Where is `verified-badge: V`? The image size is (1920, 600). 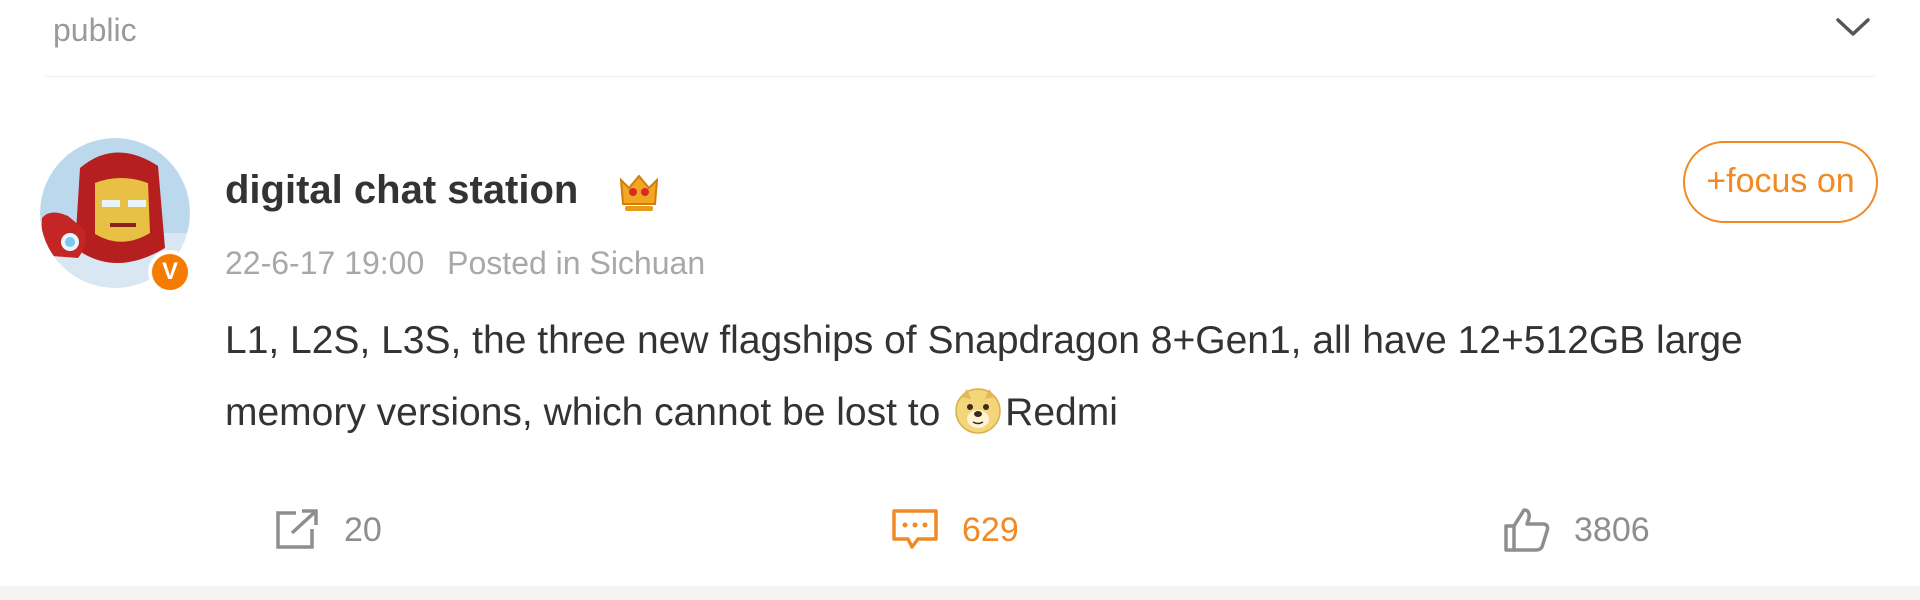
verified-badge: V is located at coordinates (170, 272).